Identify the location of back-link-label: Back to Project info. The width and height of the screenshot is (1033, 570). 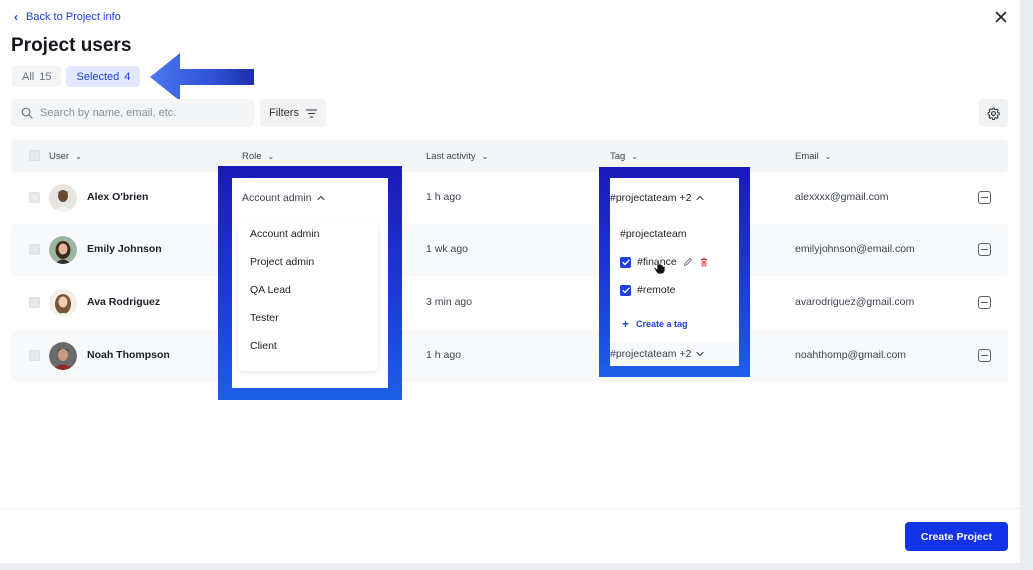
(73, 17).